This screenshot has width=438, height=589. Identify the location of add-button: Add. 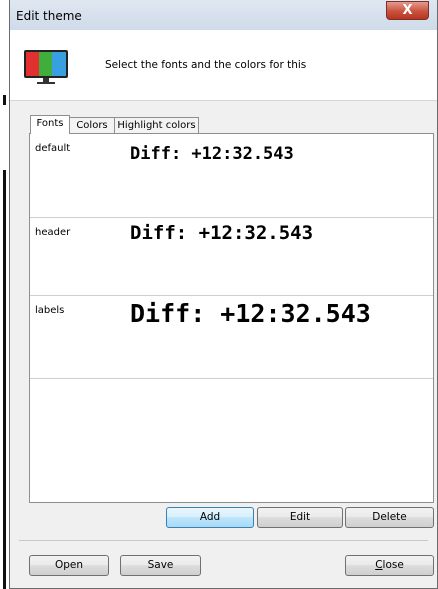
(210, 517).